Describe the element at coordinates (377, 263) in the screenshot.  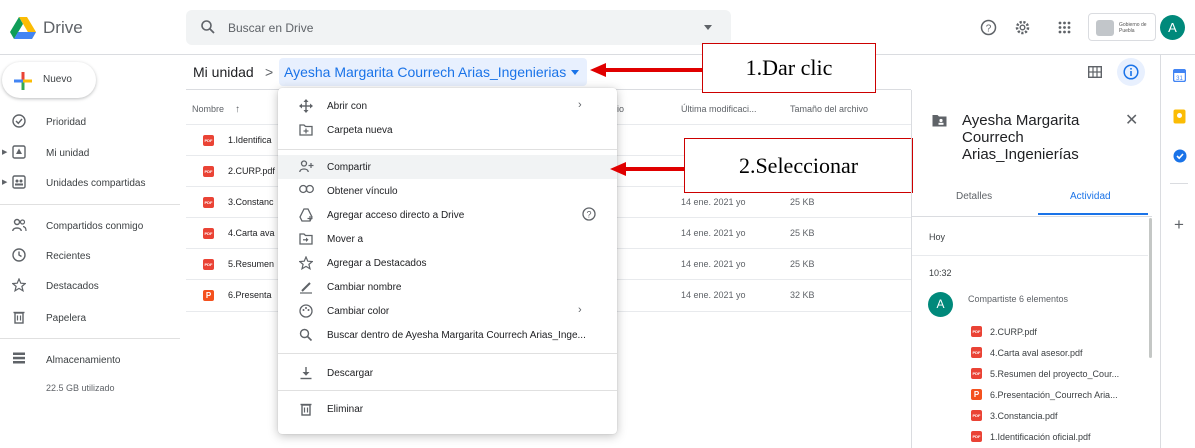
I see `menu-item-label: Agregar a Destacados` at that location.